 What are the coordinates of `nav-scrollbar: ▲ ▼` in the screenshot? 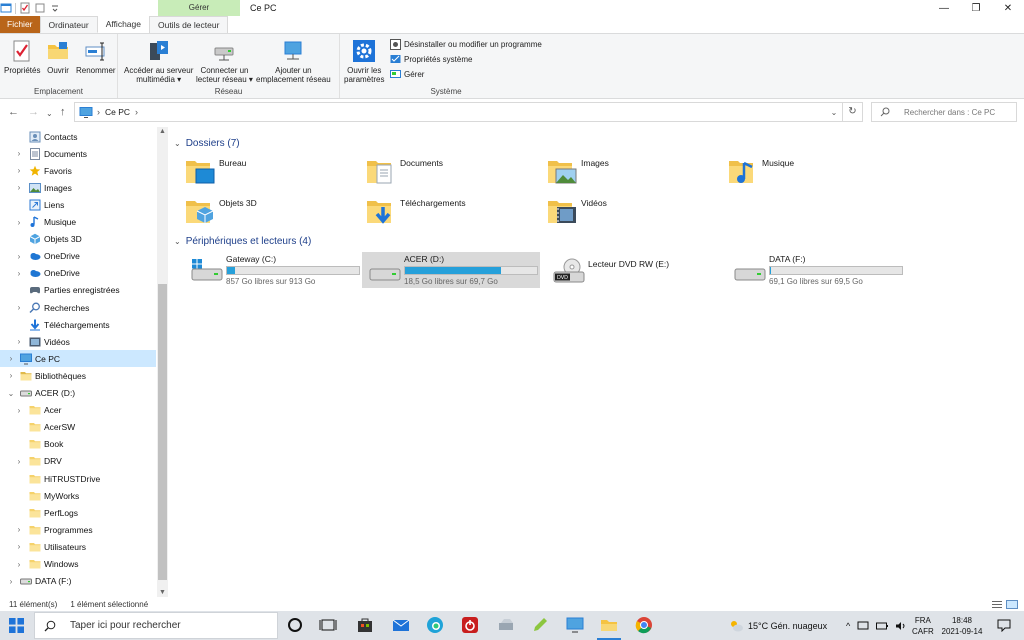 It's located at (162, 362).